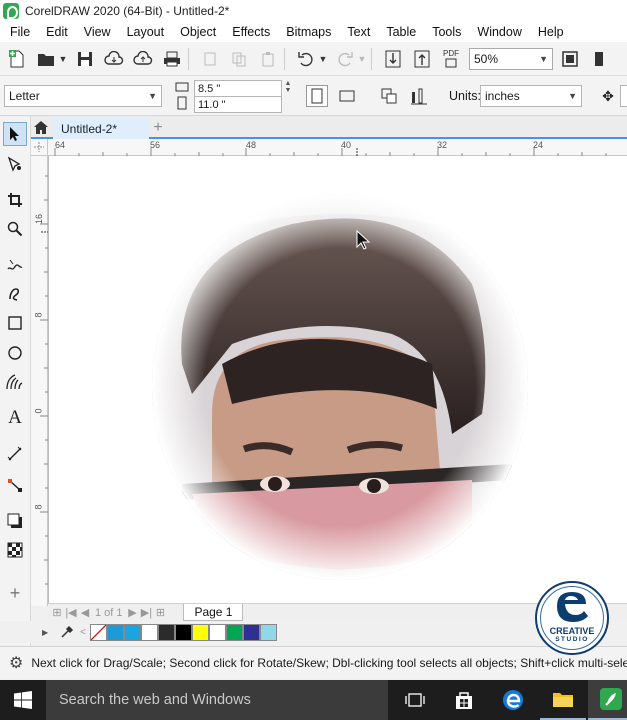 Image resolution: width=627 pixels, height=720 pixels. Describe the element at coordinates (486, 58) in the screenshot. I see `zoom-level-value: 50%` at that location.